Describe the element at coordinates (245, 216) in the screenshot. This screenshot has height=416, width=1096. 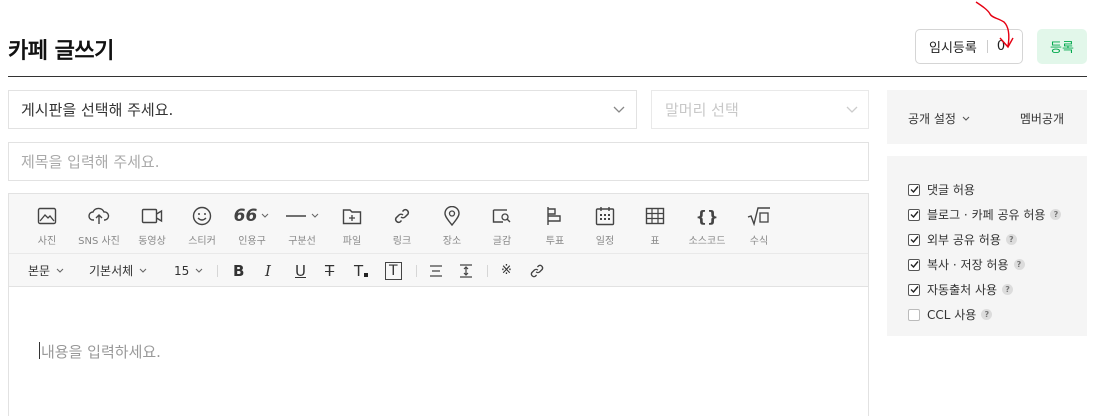
I see `quote-icon: 66` at that location.